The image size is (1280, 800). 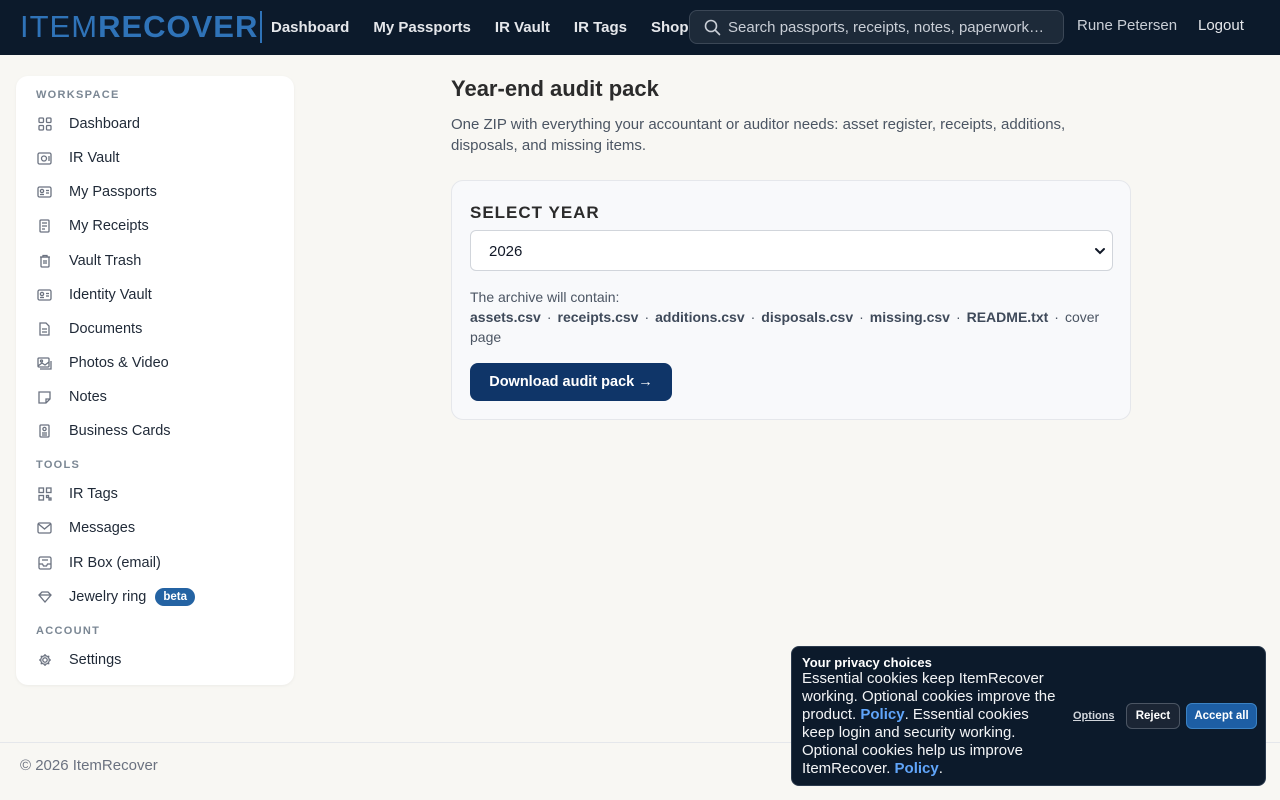 What do you see at coordinates (102, 528) in the screenshot?
I see `sidebar-item-label: Messages` at bounding box center [102, 528].